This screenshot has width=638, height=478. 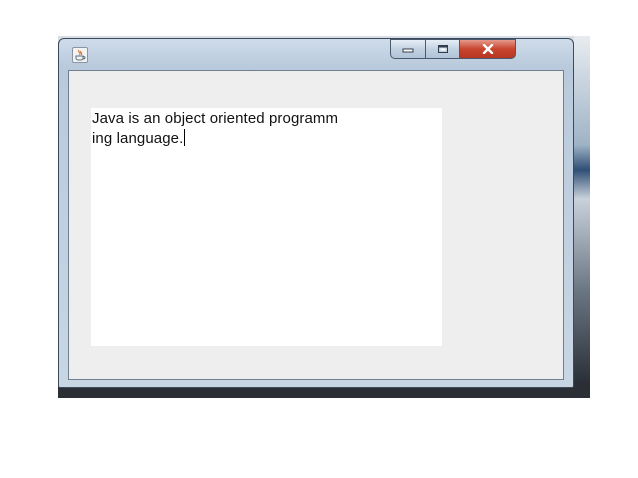 I want to click on close-button, so click(x=488, y=49).